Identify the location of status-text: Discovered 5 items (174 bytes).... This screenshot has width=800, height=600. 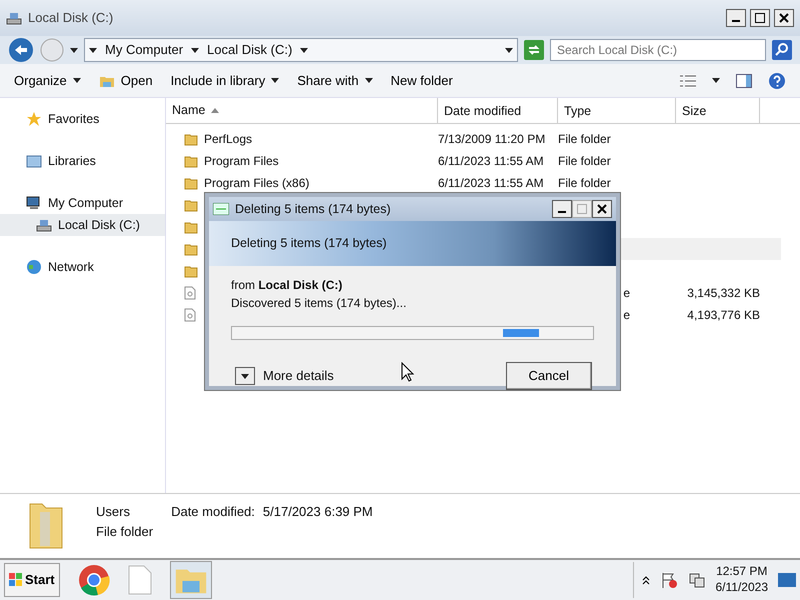
(319, 303).